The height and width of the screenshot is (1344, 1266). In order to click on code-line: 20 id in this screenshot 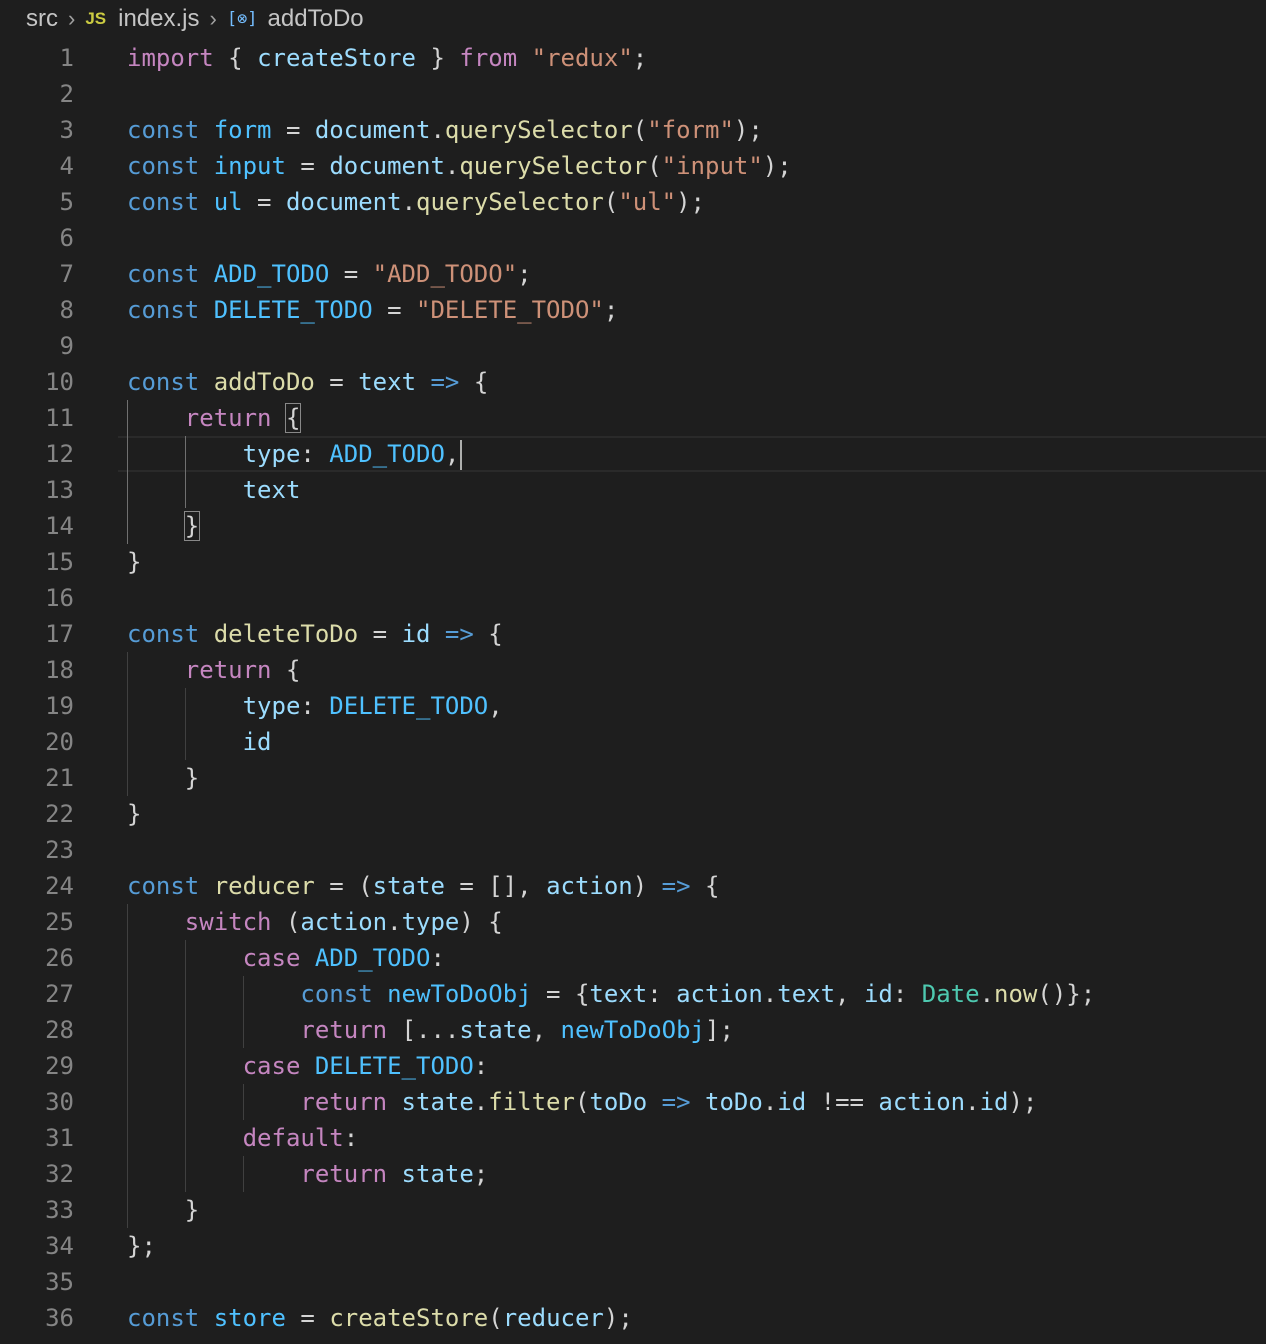, I will do `click(633, 742)`.